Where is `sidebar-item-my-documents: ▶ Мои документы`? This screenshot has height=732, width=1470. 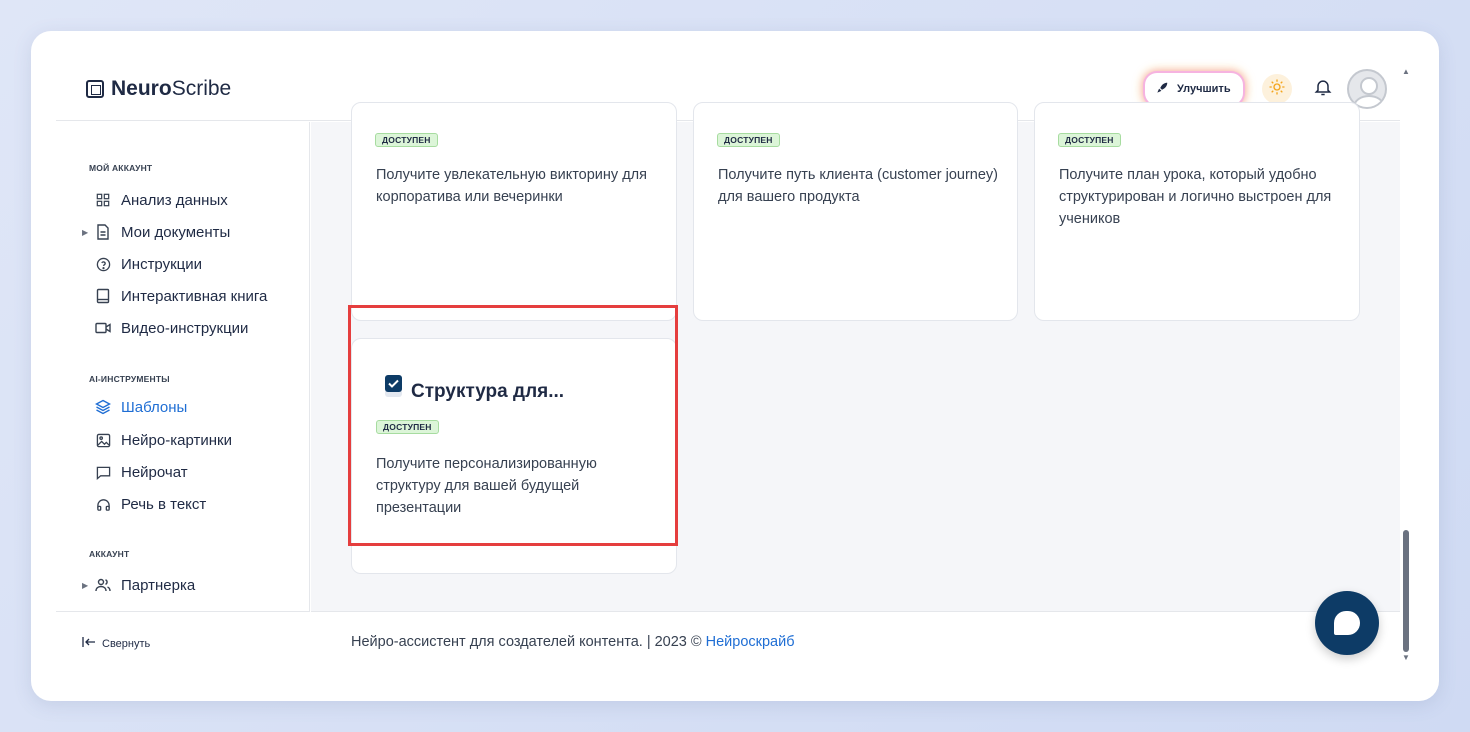 sidebar-item-my-documents: ▶ Мои документы is located at coordinates (156, 232).